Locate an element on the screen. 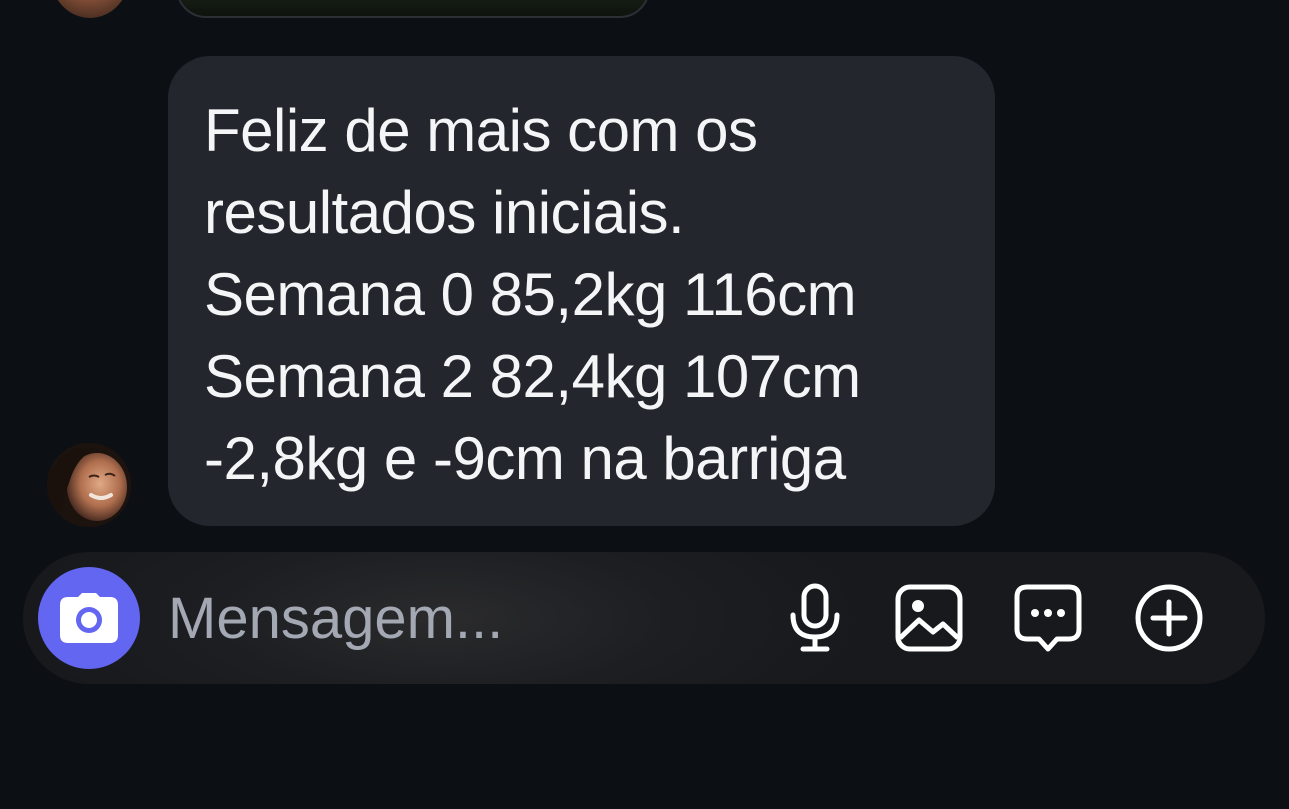  avatar-photo-icon is located at coordinates (89, 485).